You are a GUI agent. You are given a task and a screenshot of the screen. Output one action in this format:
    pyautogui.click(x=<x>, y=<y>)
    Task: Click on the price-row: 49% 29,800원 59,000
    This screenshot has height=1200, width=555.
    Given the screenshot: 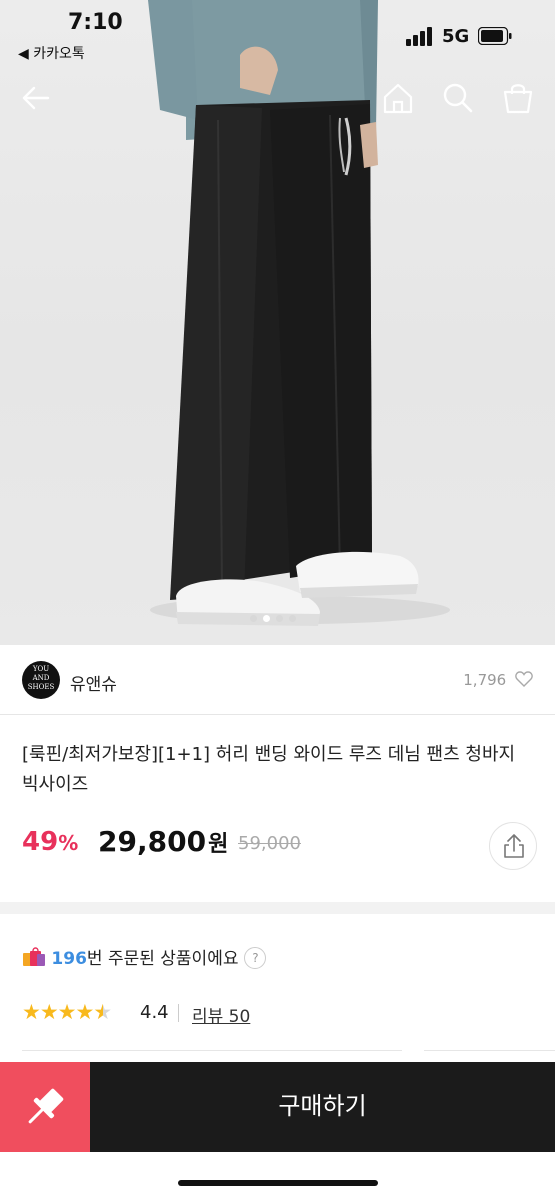 What is the action you would take?
    pyautogui.click(x=279, y=847)
    